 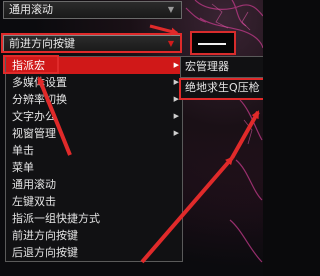 What do you see at coordinates (94, 167) in the screenshot?
I see `menu-item-menu: 菜单` at bounding box center [94, 167].